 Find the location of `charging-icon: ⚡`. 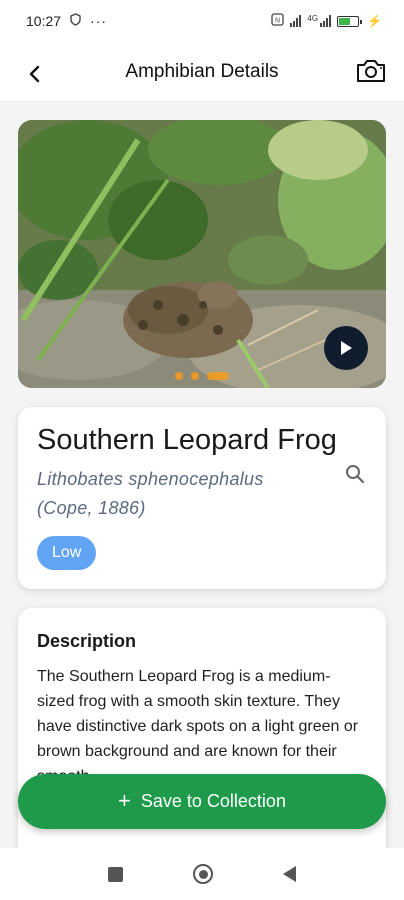

charging-icon: ⚡ is located at coordinates (374, 21).